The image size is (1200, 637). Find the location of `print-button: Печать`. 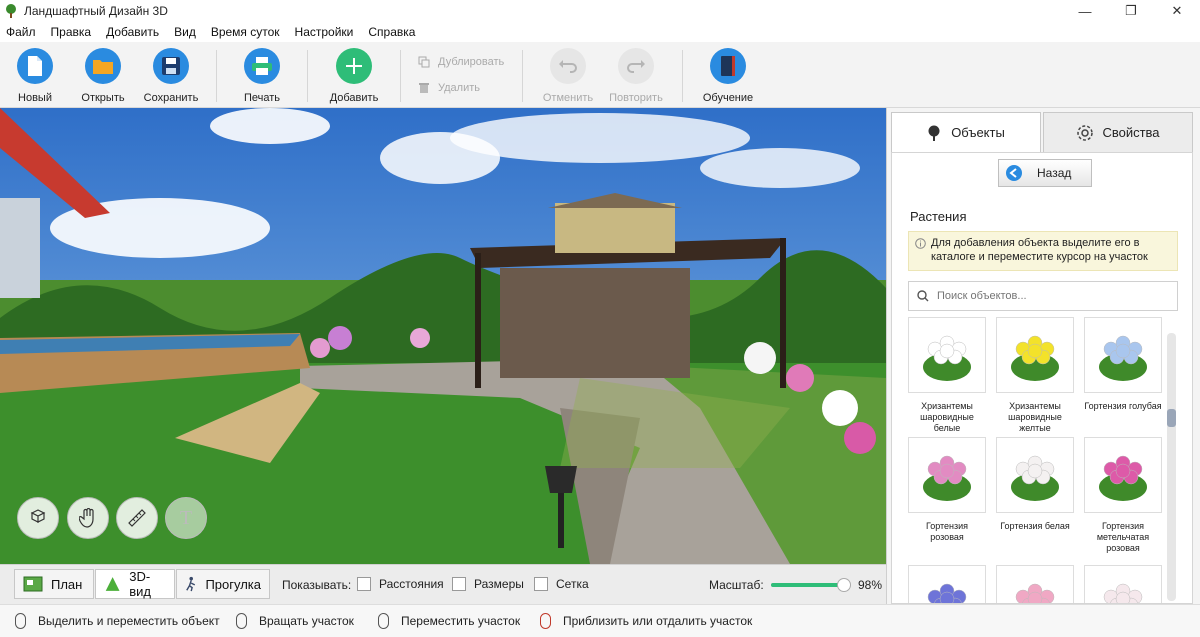

print-button: Печать is located at coordinates (262, 76).